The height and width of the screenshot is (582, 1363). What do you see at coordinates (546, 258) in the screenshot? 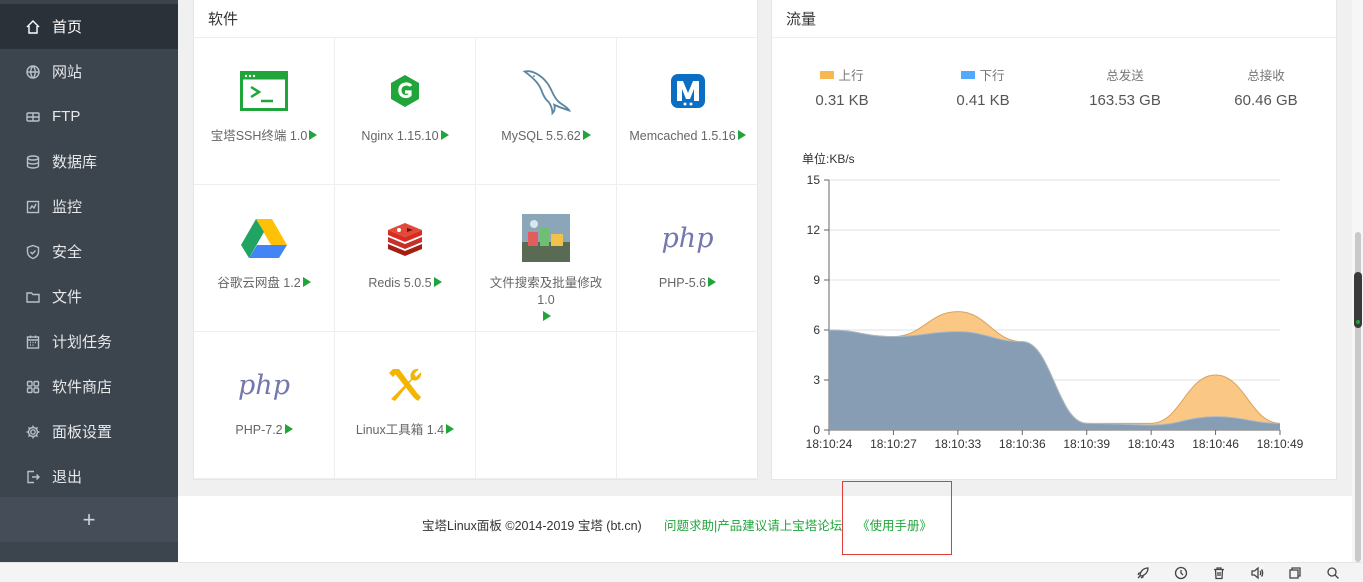
I see `software-item-file-search: 文件搜索及批量修改 1.0` at bounding box center [546, 258].